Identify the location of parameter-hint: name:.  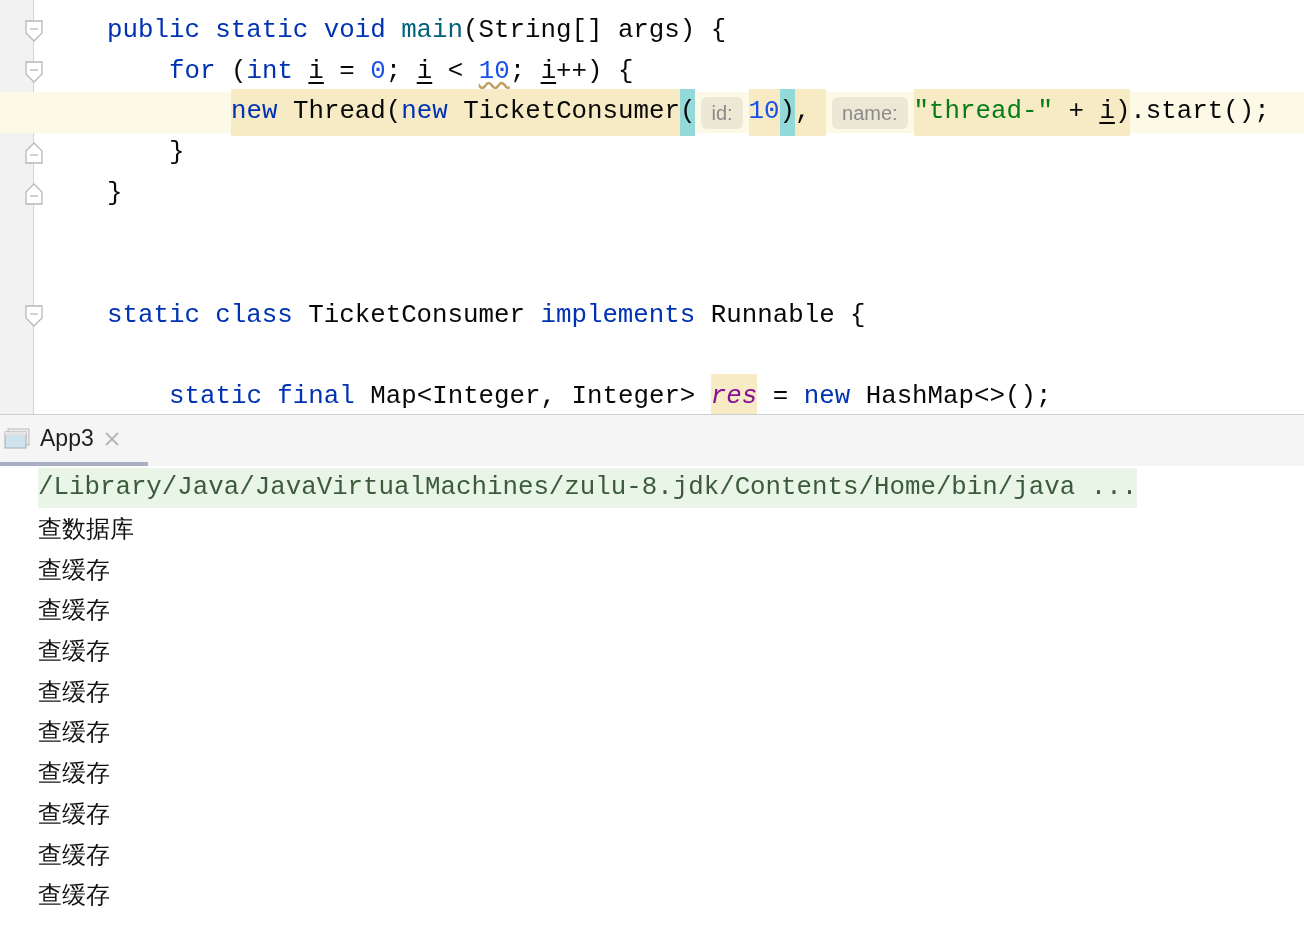
(870, 112).